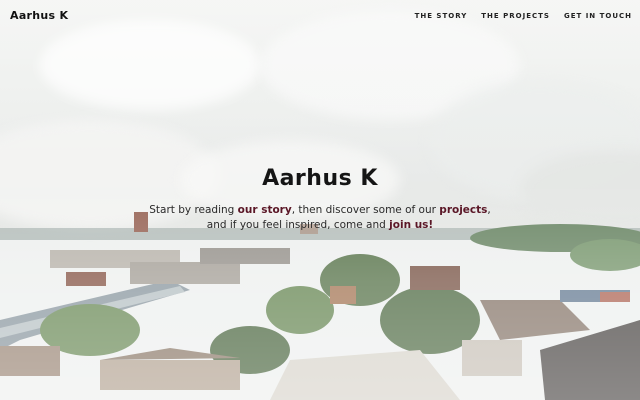  I want to click on nav-get-in-touch: GET IN TOUCH, so click(598, 16).